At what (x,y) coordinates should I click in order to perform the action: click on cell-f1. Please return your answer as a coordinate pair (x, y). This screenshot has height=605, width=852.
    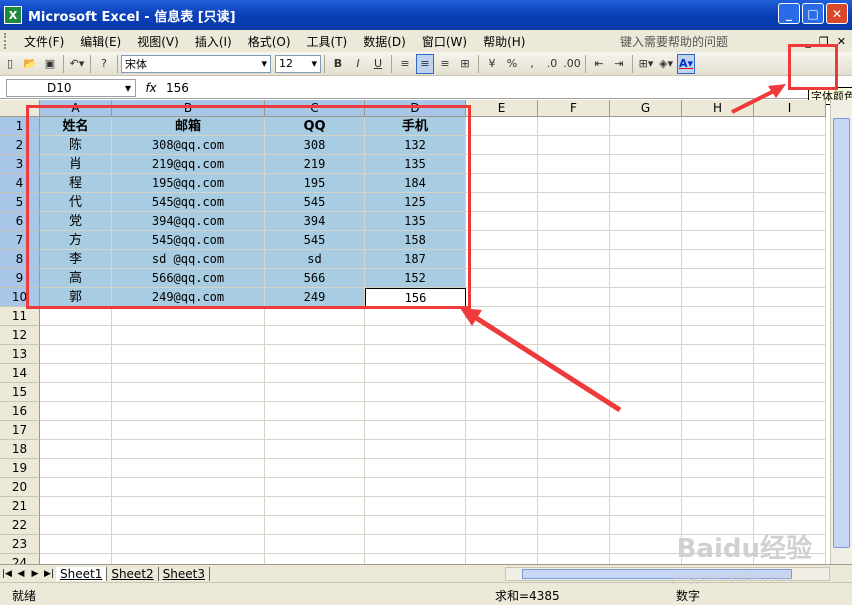
    Looking at the image, I should click on (574, 126).